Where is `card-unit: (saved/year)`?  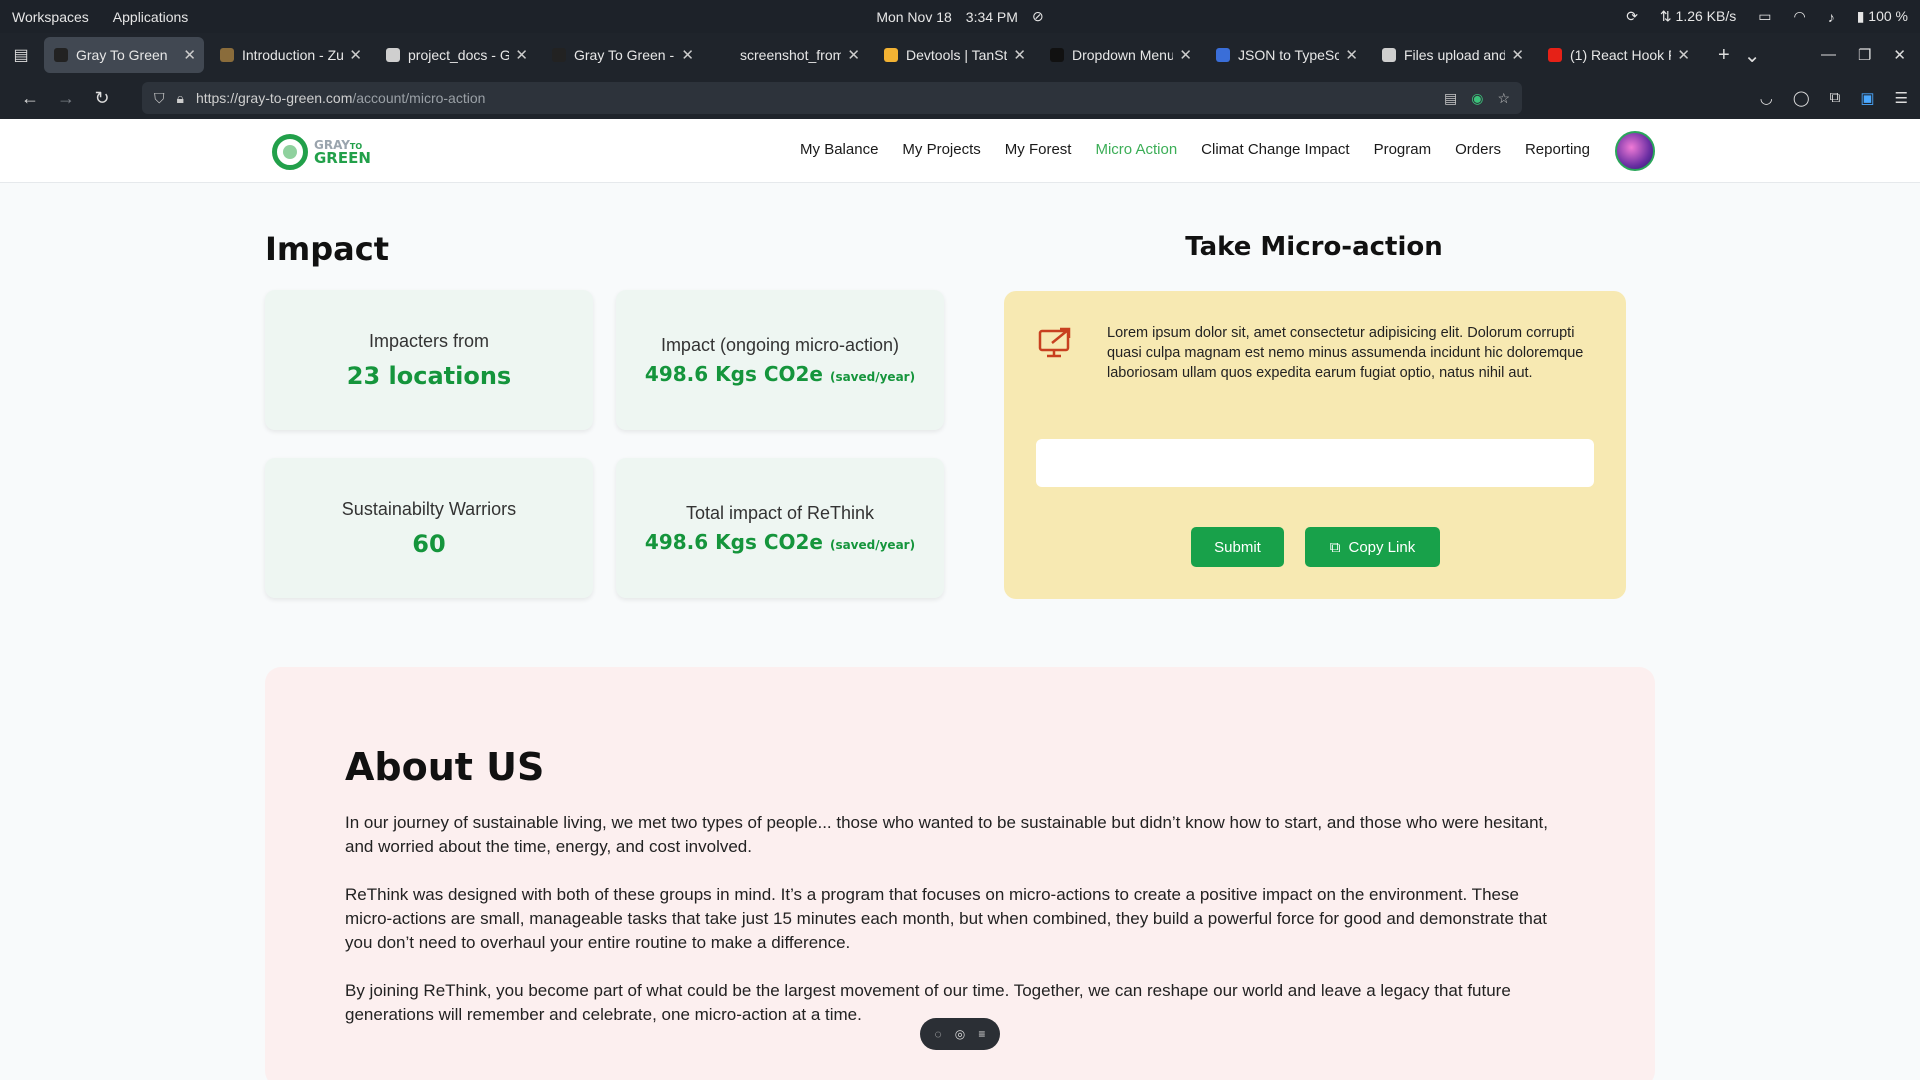
card-unit: (saved/year) is located at coordinates (872, 544).